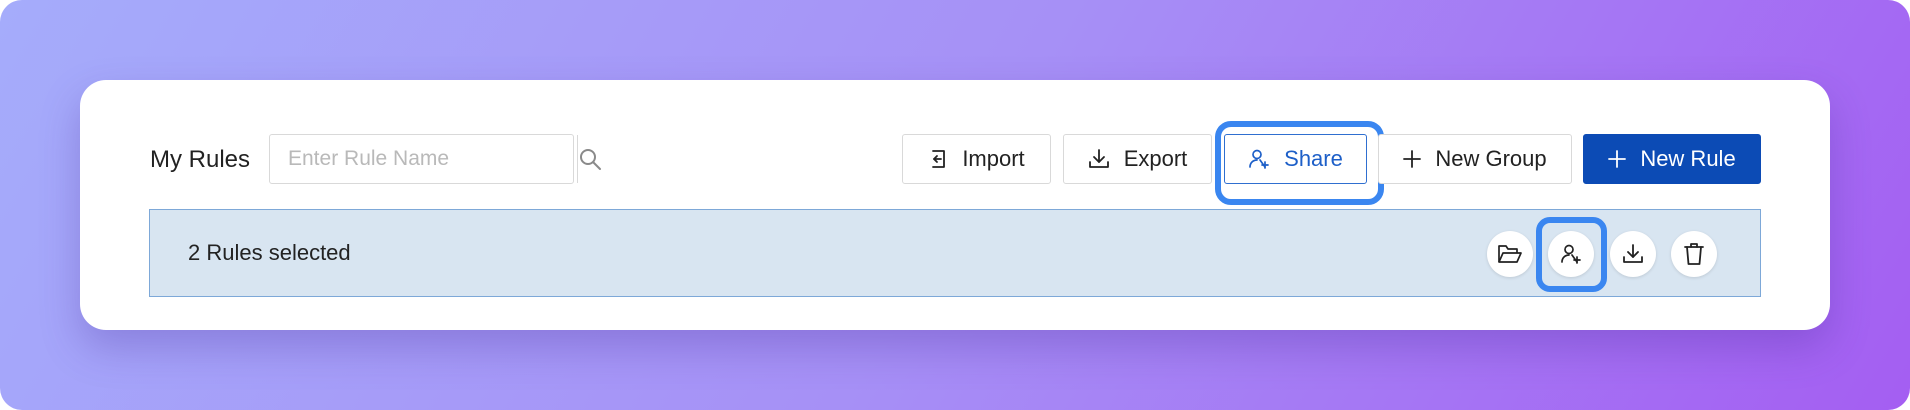 The image size is (1910, 410). Describe the element at coordinates (200, 159) in the screenshot. I see `page-title: My Rules` at that location.